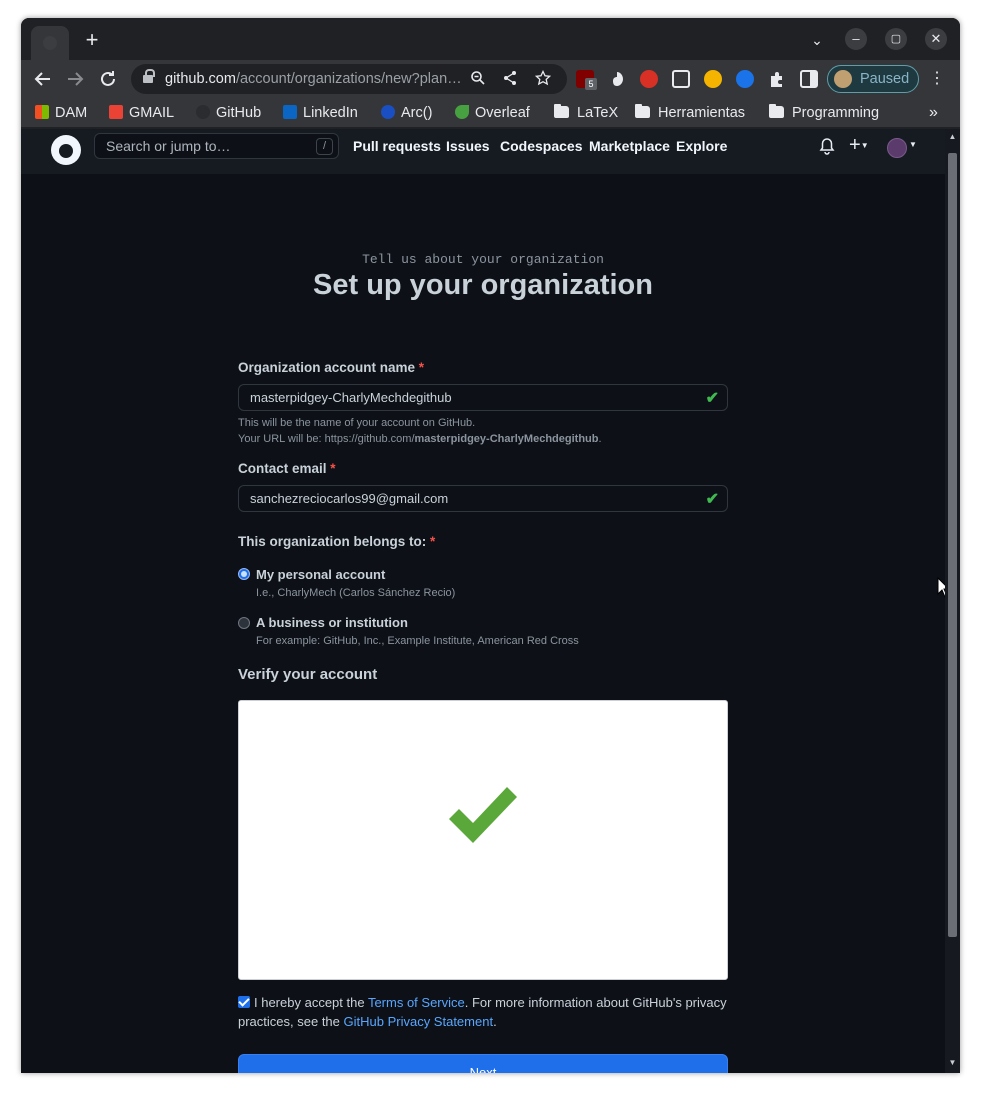  I want to click on gmail-icon, so click(116, 112).